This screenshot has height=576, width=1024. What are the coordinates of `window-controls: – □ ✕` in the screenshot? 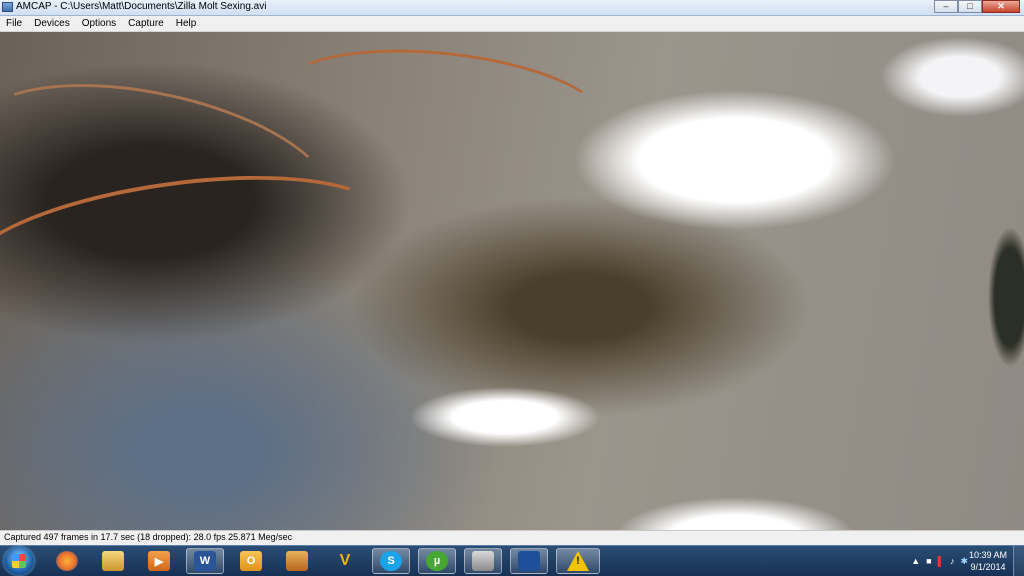 It's located at (977, 6).